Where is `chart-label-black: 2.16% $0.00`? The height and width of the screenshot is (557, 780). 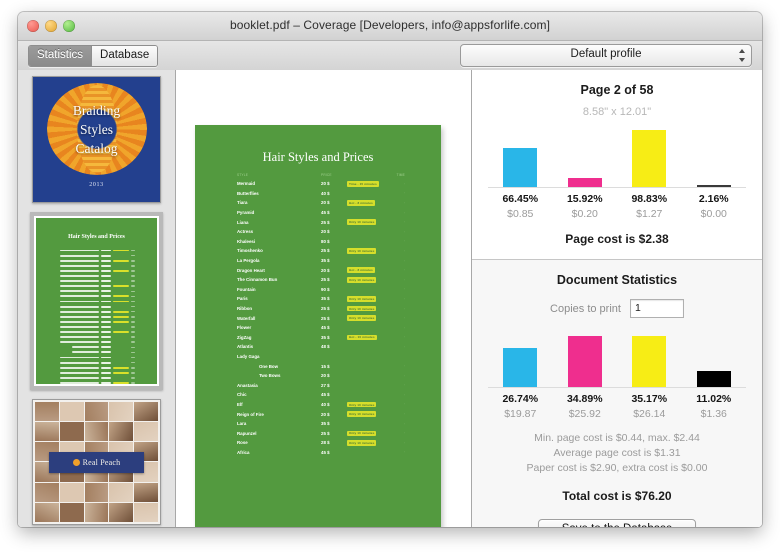 chart-label-black: 2.16% $0.00 is located at coordinates (714, 206).